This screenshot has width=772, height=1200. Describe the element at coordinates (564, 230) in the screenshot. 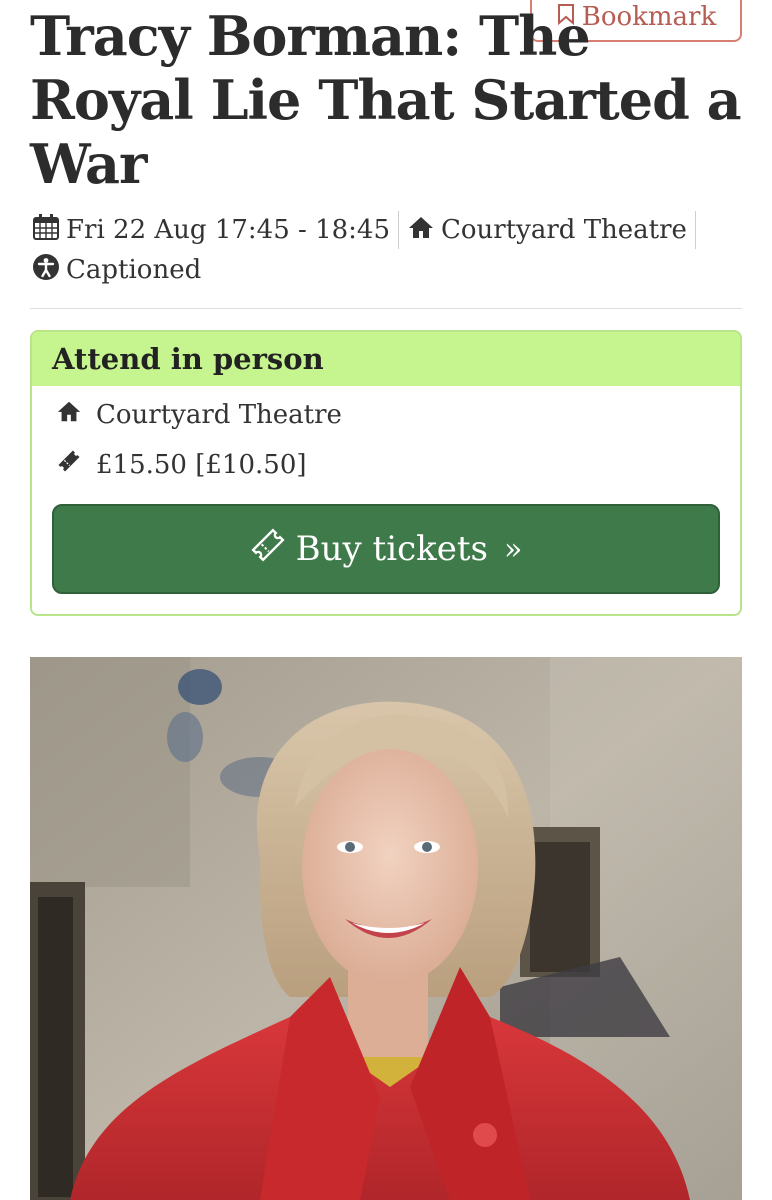

I see `event-venue-text: Courtyard Theatre` at that location.